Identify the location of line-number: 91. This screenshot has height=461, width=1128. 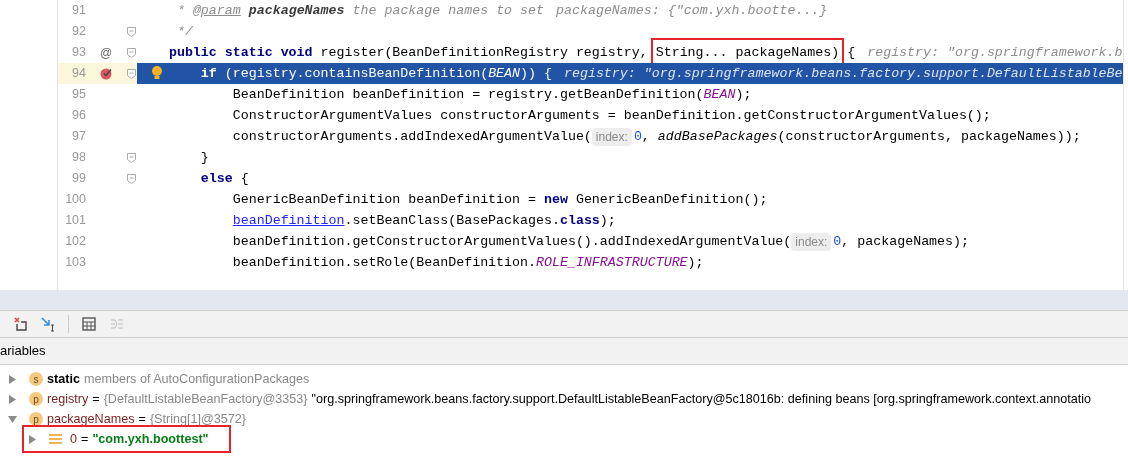
(78, 11).